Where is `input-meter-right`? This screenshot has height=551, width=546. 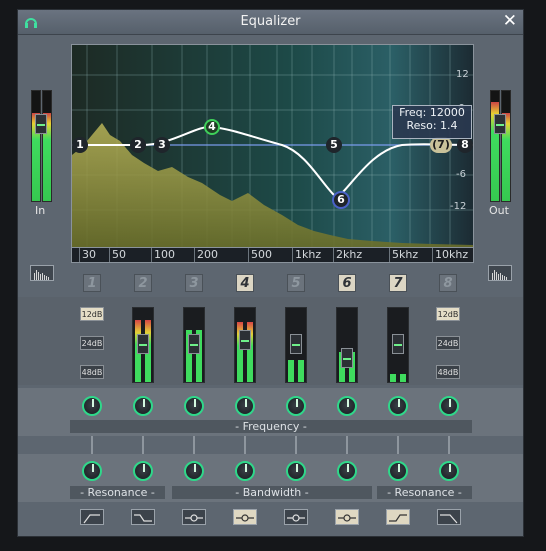 input-meter-right is located at coordinates (47, 146).